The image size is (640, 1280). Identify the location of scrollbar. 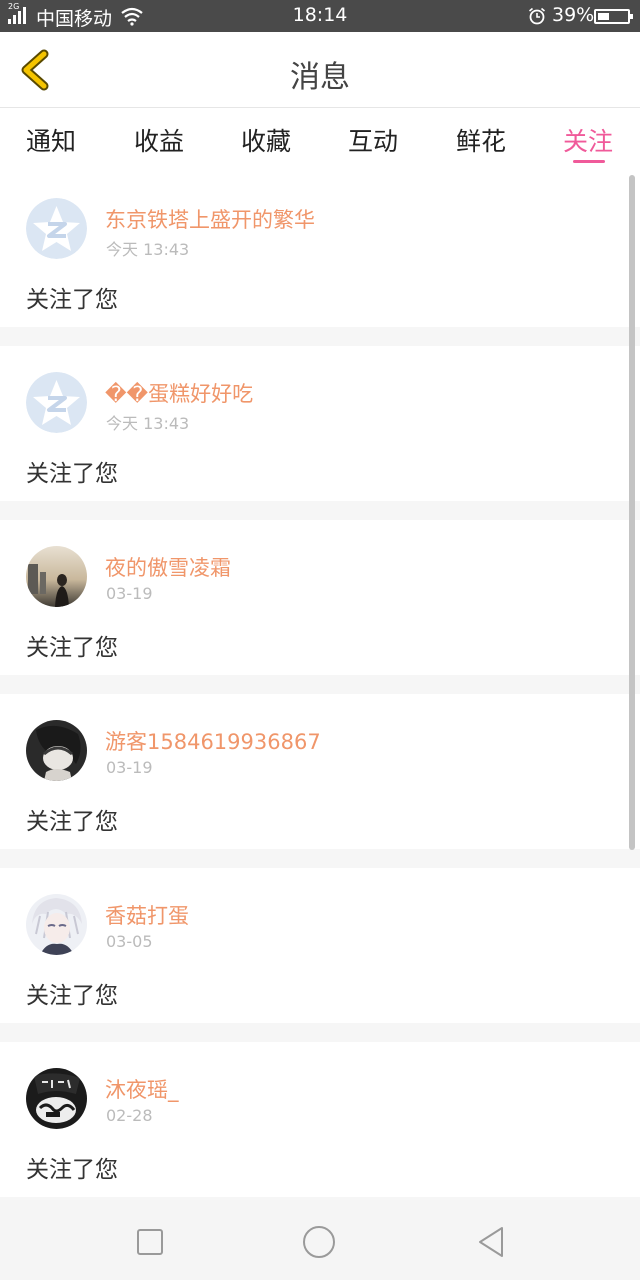
(632, 512).